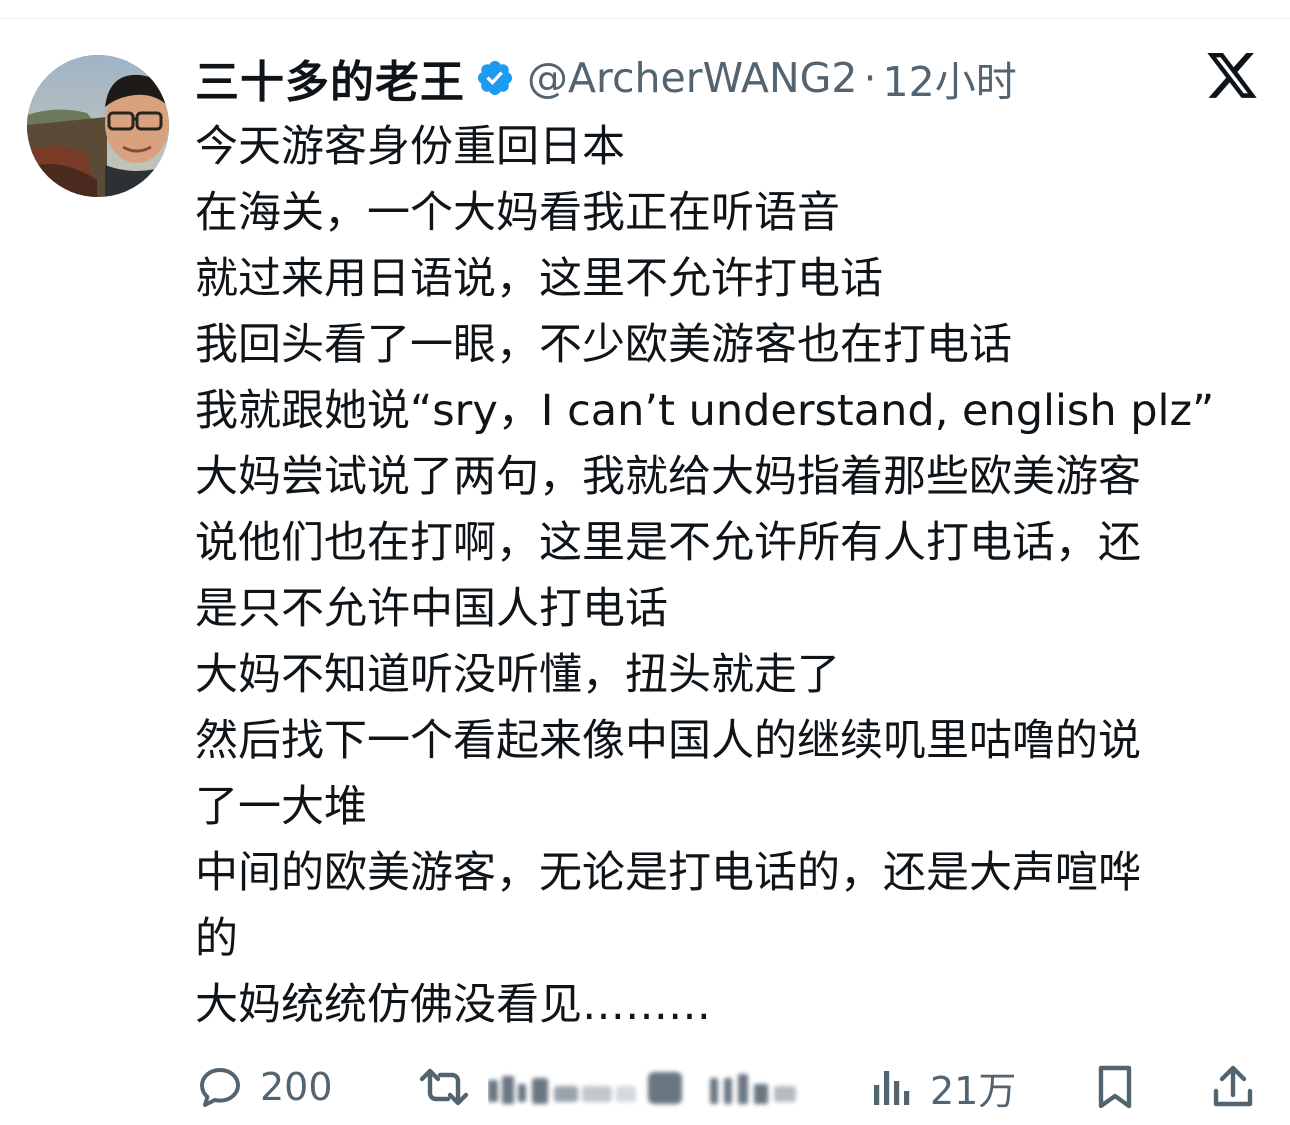 The height and width of the screenshot is (1125, 1290). I want to click on tweet-line: 中间的欧美游客，无论是打电话的，还是大声喧哗, so click(668, 873).